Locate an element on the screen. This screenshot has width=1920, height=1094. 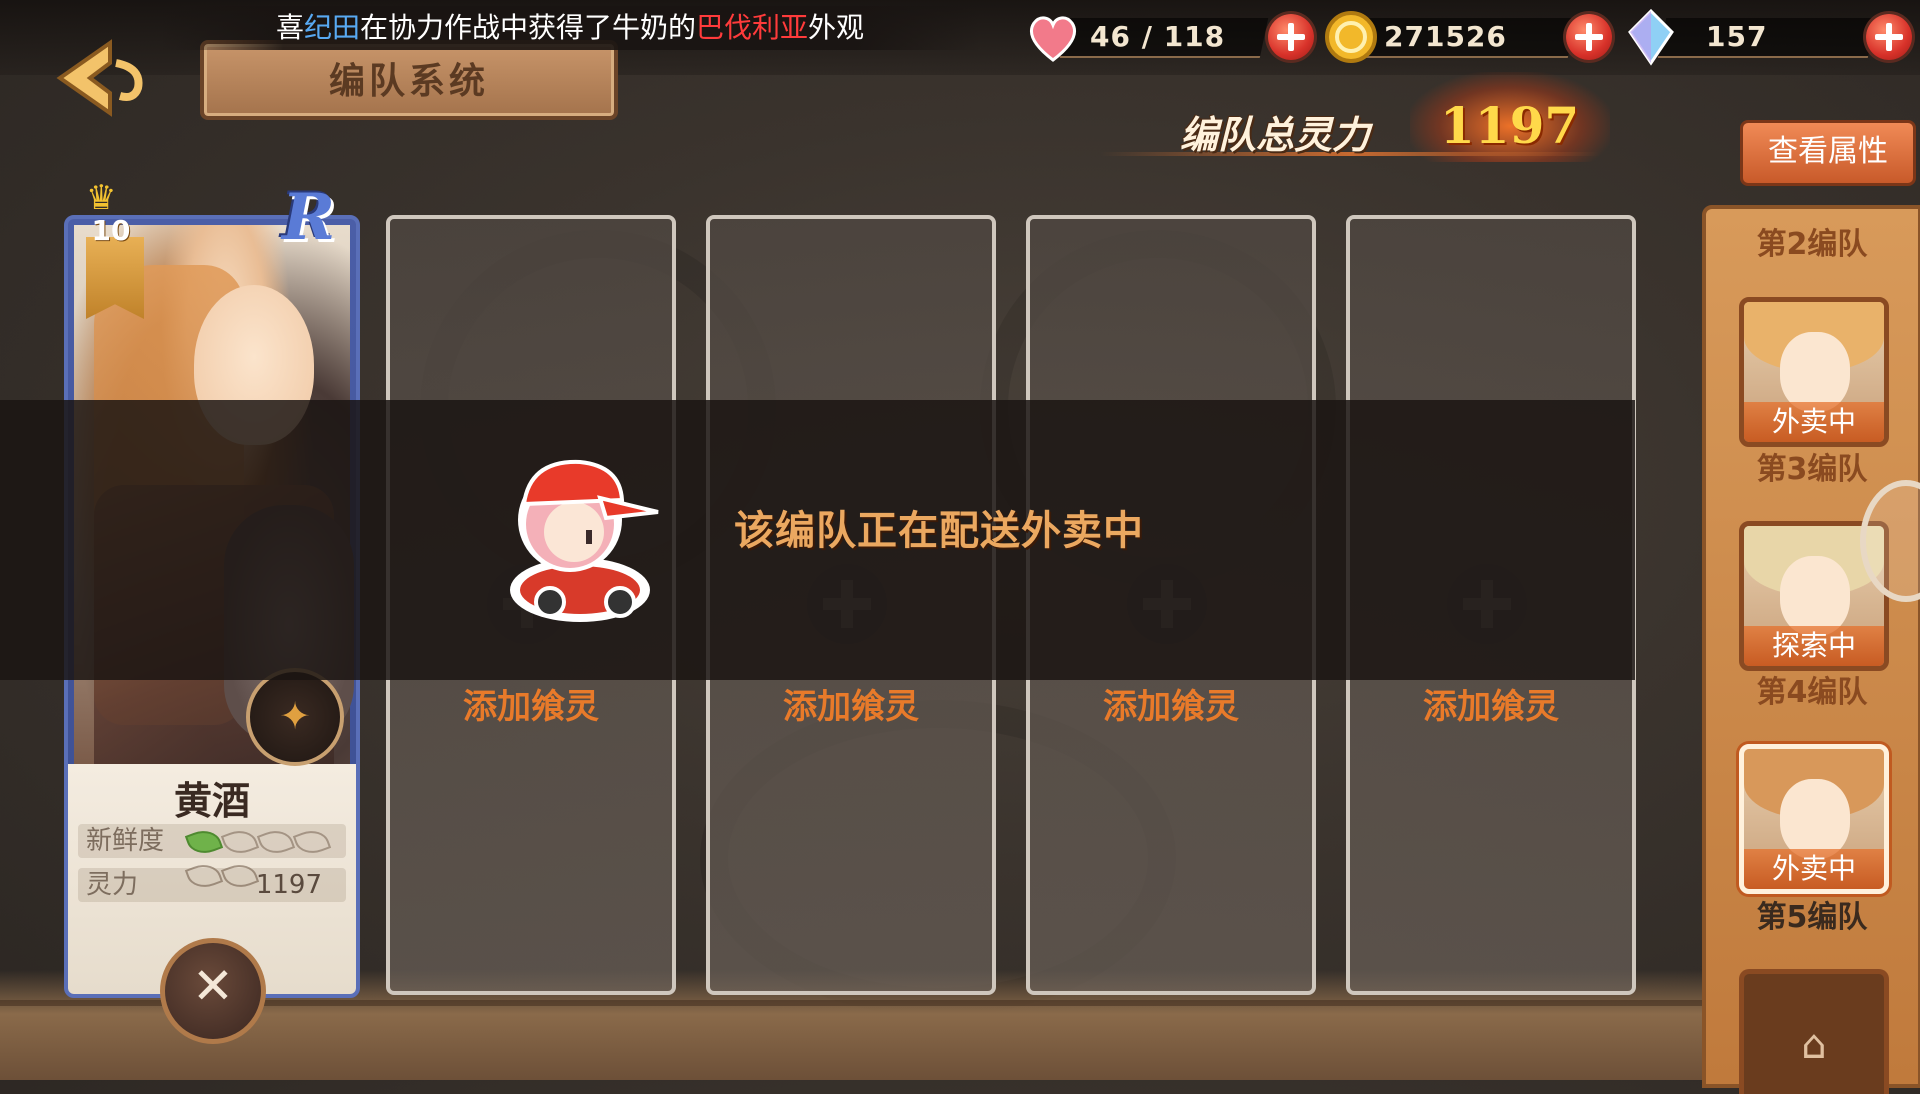
team-4-status: 探索中 is located at coordinates (1814, 646).